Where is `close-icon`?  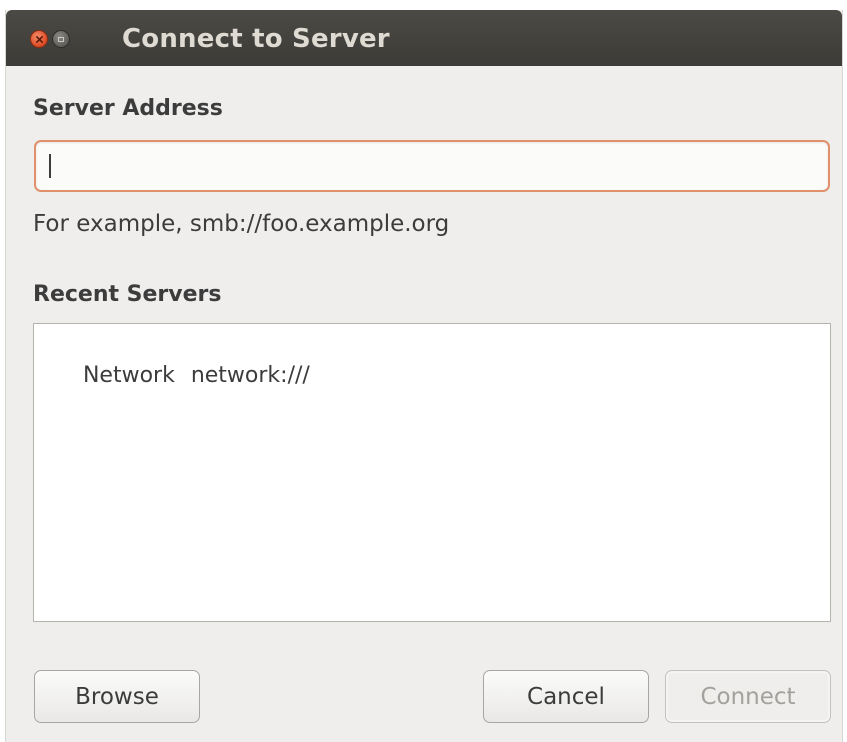 close-icon is located at coordinates (39, 39).